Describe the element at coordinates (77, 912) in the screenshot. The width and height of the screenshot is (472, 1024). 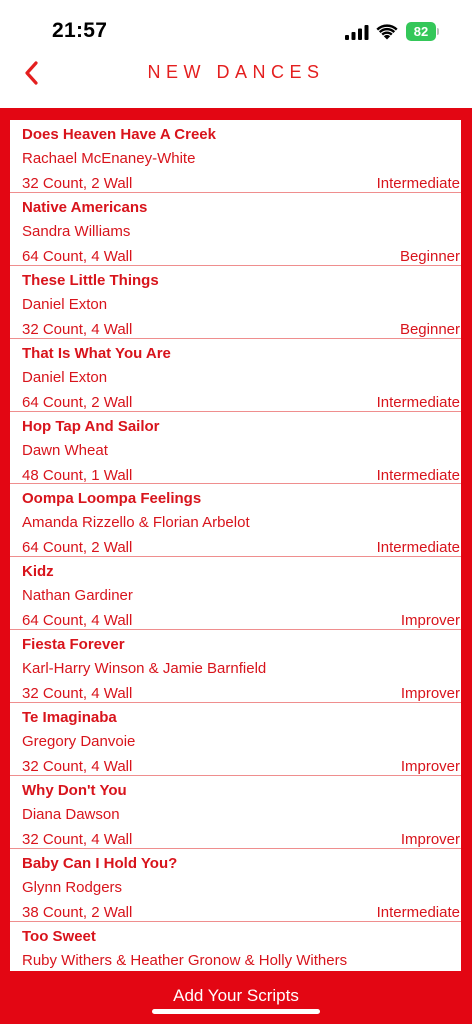
I see `dance-count-walls: 38 Count, 2 Wall` at that location.